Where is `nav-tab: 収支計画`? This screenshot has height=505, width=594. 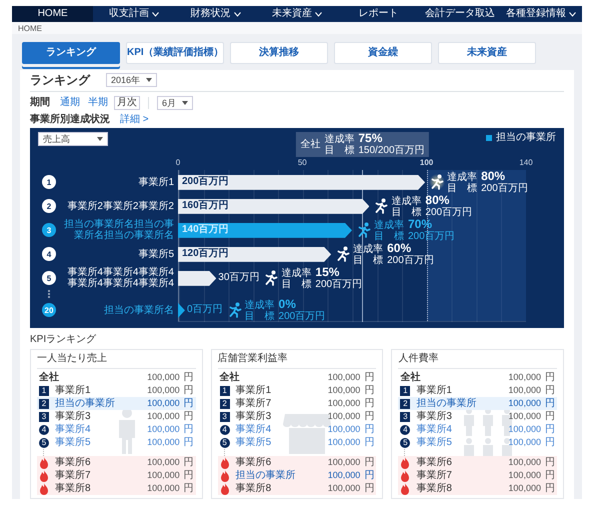 nav-tab: 収支計画 is located at coordinates (134, 14).